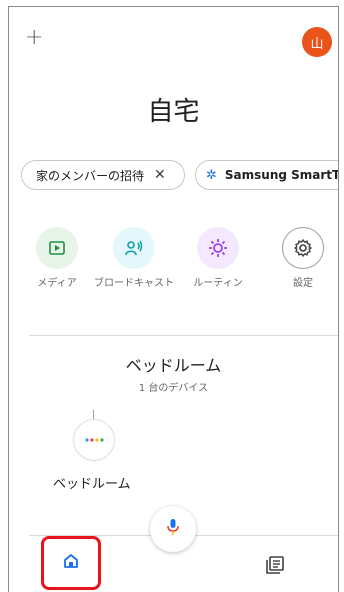 The height and width of the screenshot is (592, 344). Describe the element at coordinates (160, 175) in the screenshot. I see `close-icon: ✕` at that location.